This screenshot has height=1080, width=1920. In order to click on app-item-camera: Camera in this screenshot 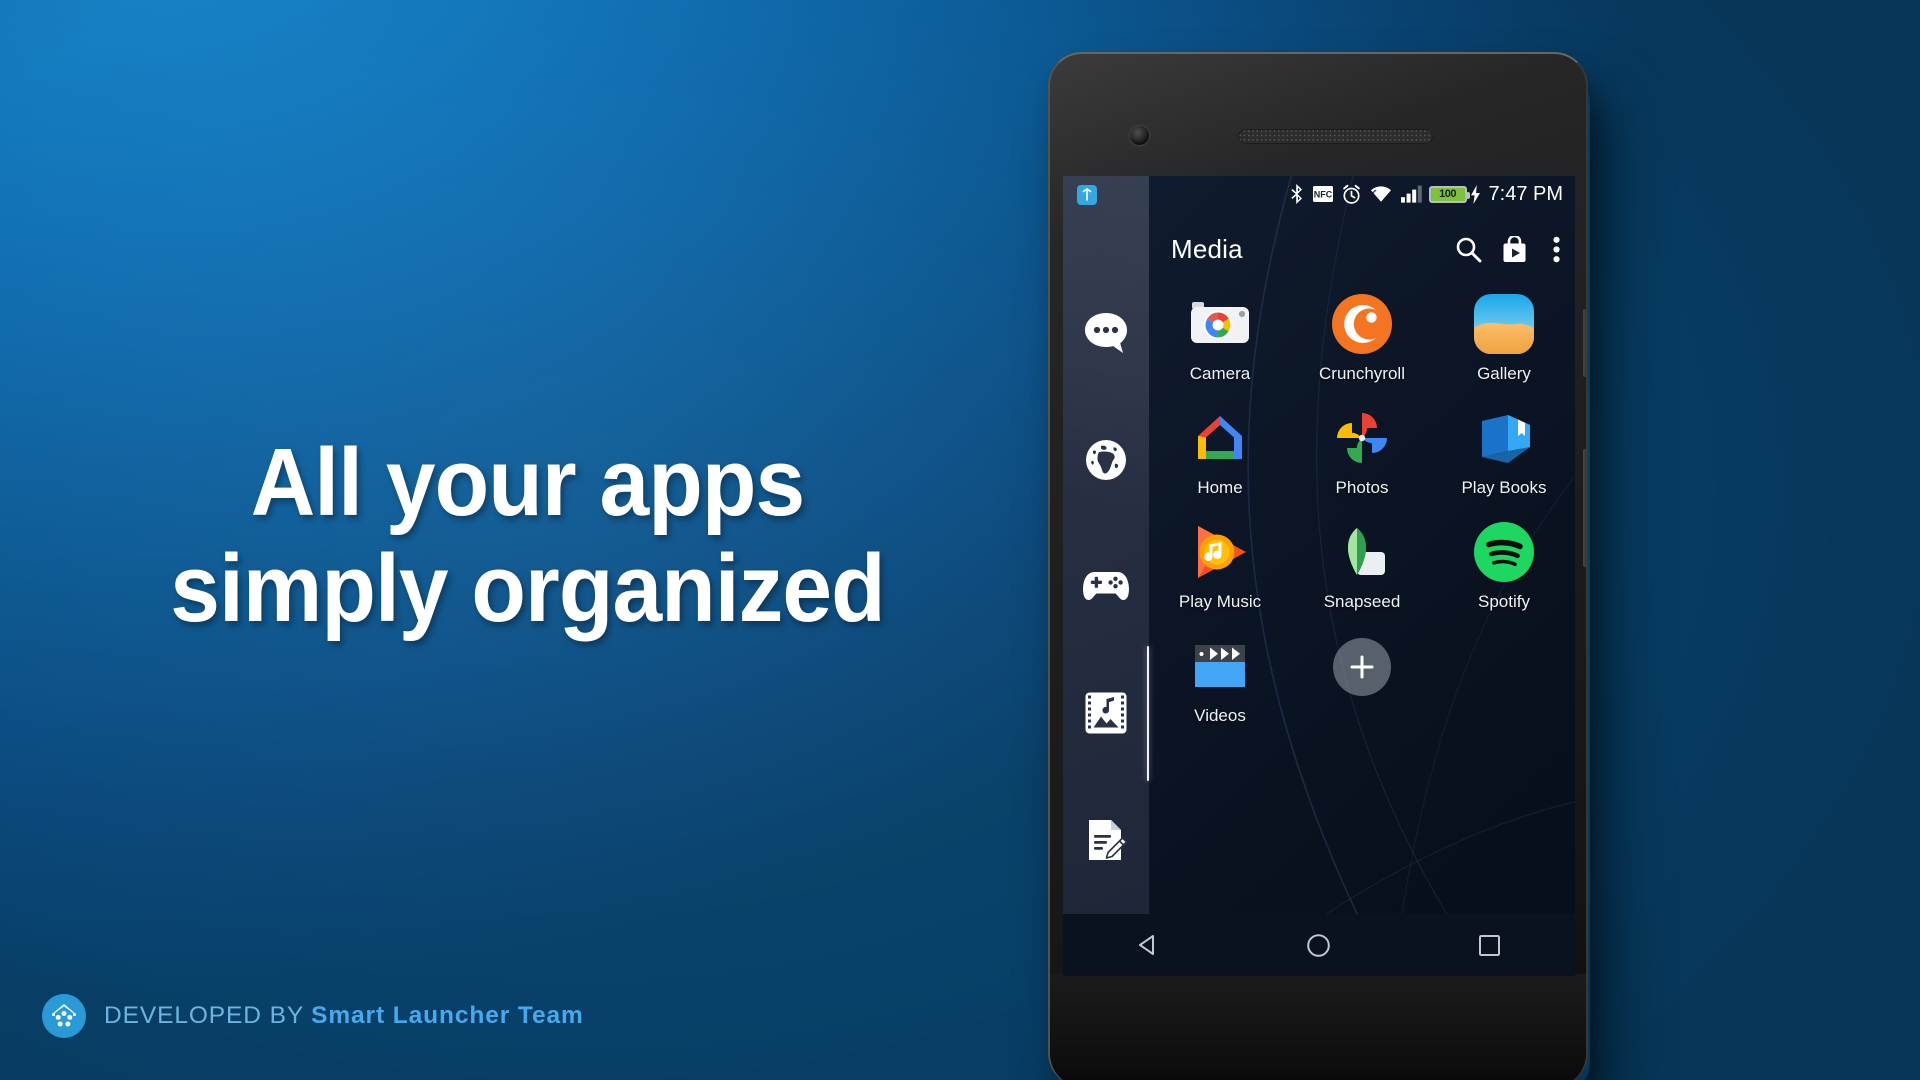, I will do `click(1220, 343)`.